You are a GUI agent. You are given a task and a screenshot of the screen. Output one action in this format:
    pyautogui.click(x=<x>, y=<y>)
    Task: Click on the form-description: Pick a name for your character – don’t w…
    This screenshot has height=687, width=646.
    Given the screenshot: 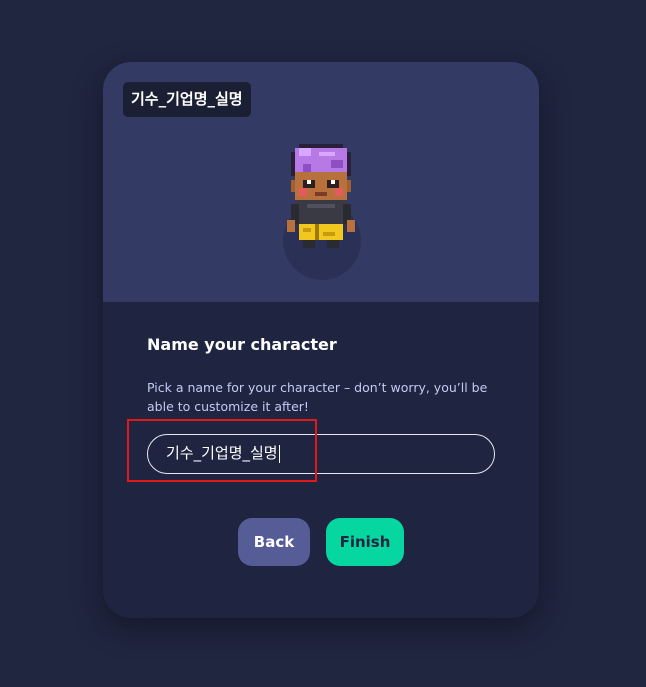 What is the action you would take?
    pyautogui.click(x=317, y=397)
    